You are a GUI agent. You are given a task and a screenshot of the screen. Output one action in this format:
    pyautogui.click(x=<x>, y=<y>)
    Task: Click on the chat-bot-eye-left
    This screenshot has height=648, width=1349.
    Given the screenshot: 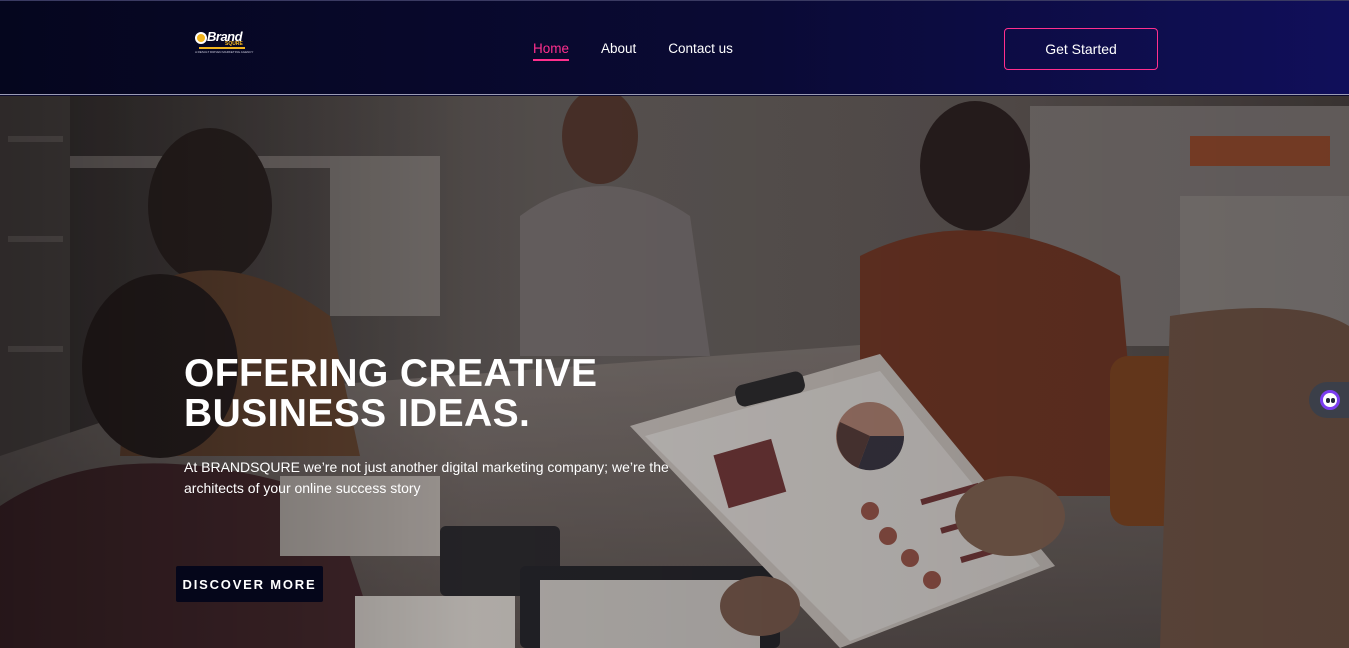 What is the action you would take?
    pyautogui.click(x=1328, y=400)
    